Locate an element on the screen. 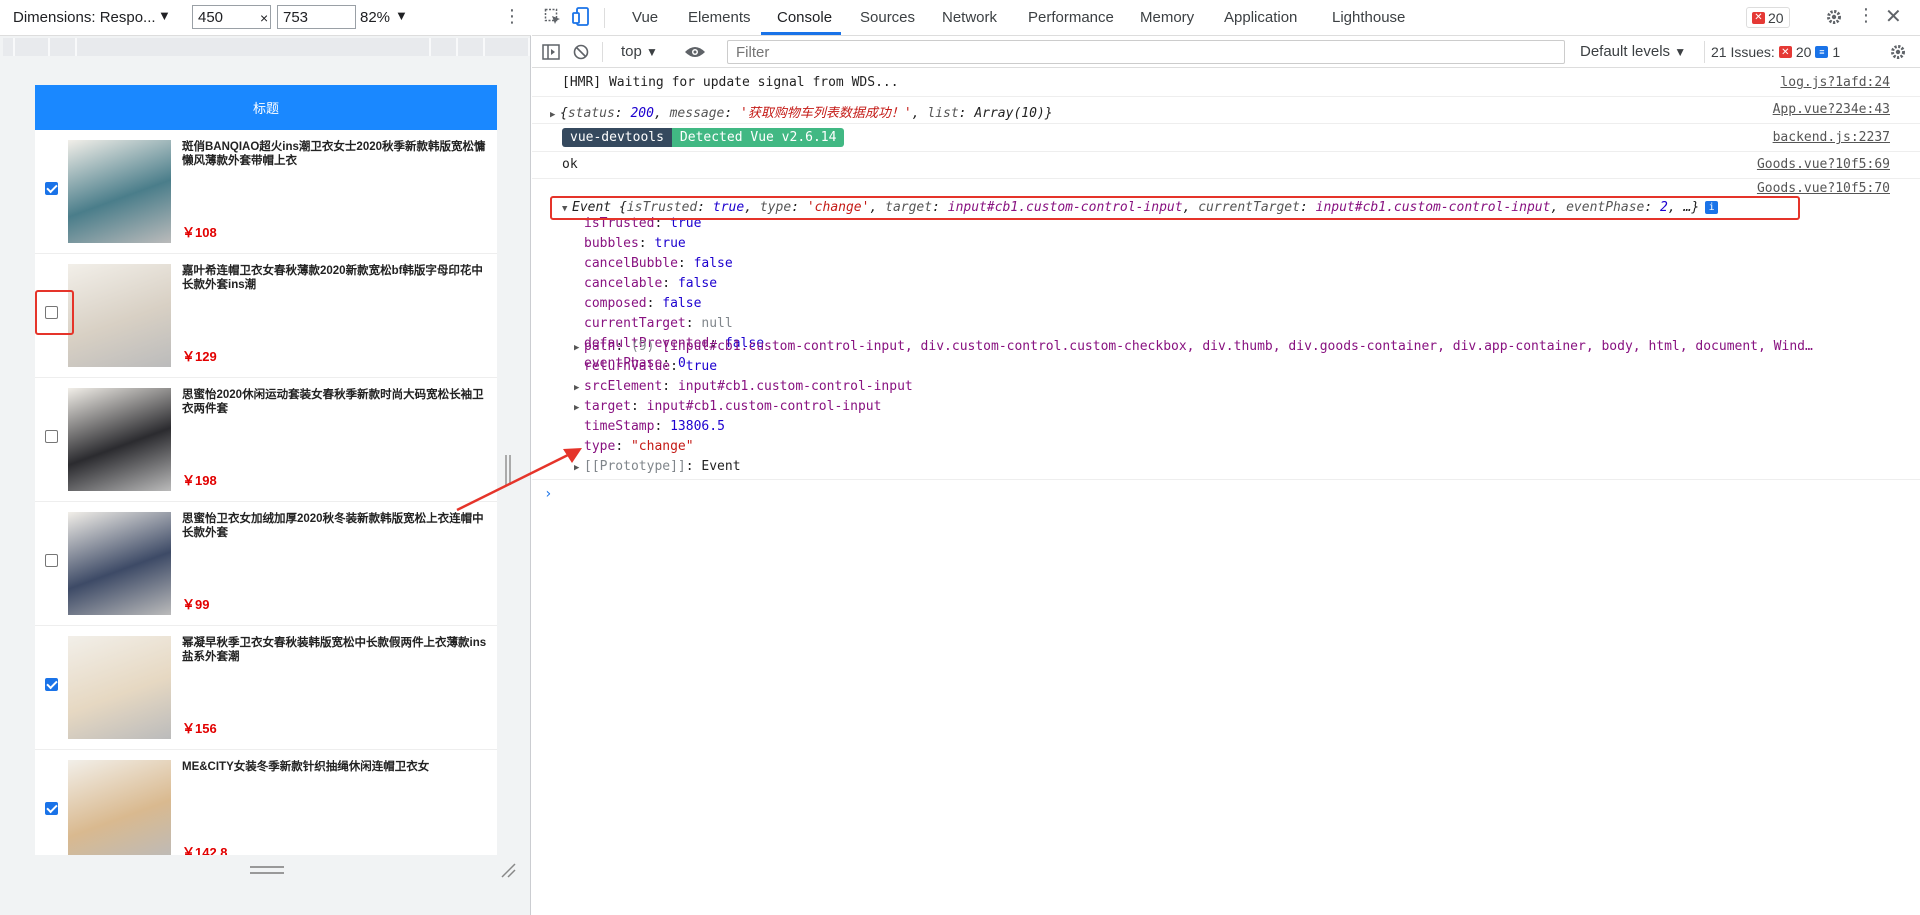 The width and height of the screenshot is (1920, 915). annotation-arrow is located at coordinates (519, 480).